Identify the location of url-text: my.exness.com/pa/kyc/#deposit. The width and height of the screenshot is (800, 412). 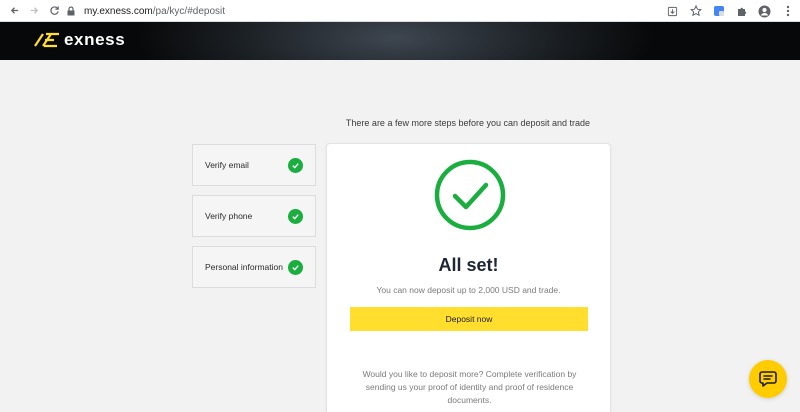
(154, 11).